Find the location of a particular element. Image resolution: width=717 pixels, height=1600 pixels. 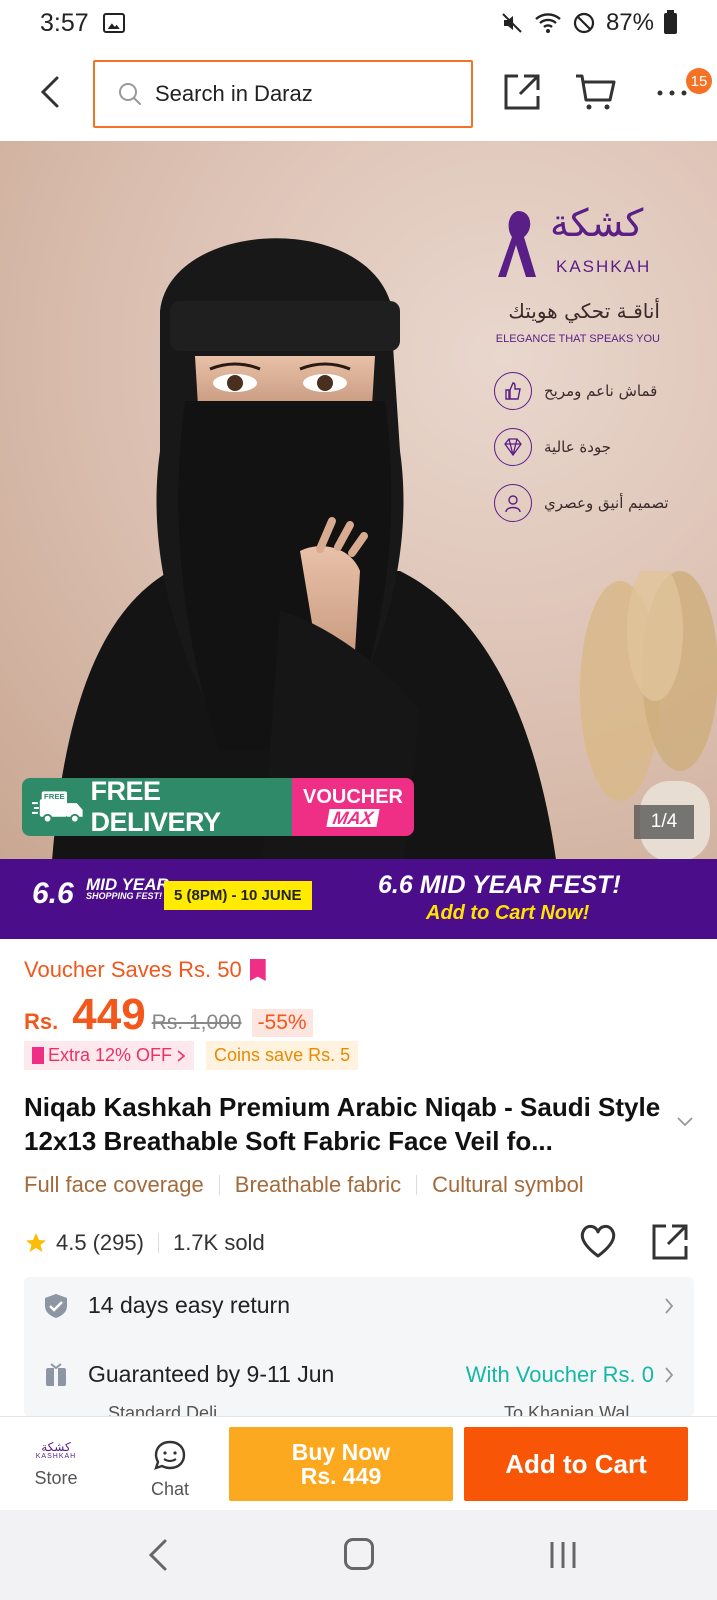

search-placeholder: Search in Daraz is located at coordinates (234, 93).